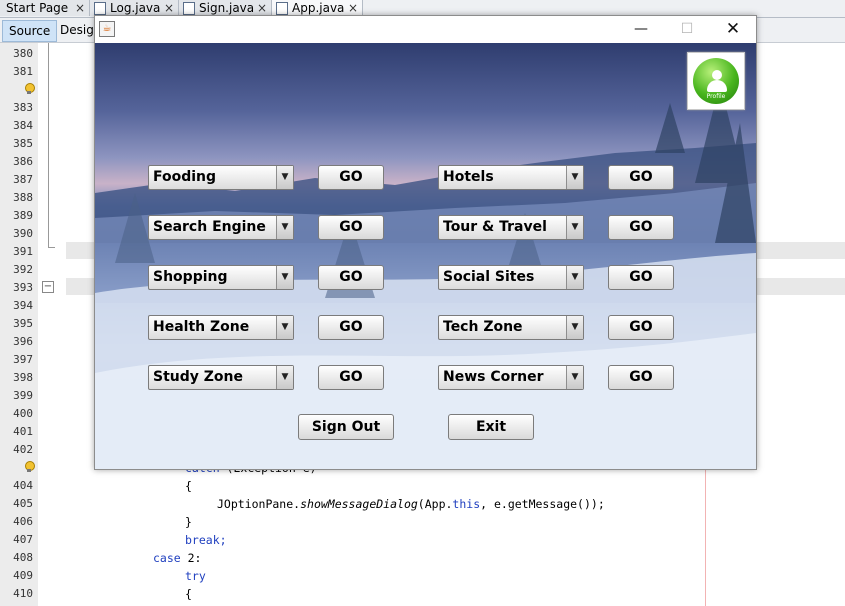  What do you see at coordinates (351, 227) in the screenshot?
I see `search-engine-go-button: GO` at bounding box center [351, 227].